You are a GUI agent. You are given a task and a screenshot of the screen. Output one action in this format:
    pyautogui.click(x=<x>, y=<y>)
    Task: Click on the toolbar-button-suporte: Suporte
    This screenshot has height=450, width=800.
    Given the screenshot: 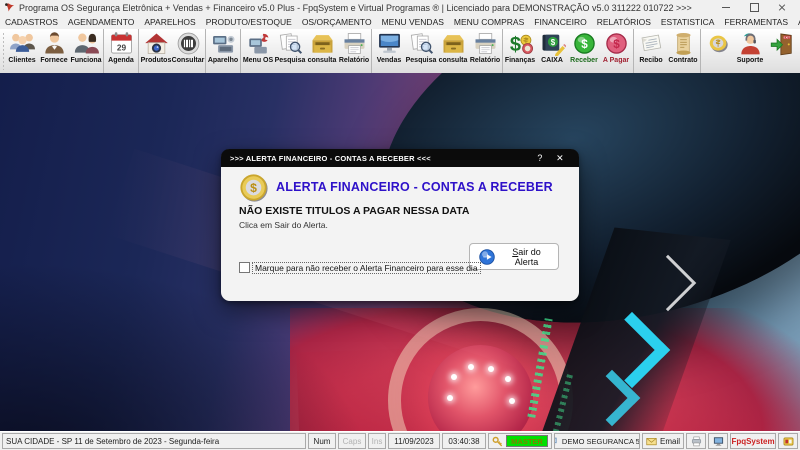 What is the action you would take?
    pyautogui.click(x=750, y=51)
    